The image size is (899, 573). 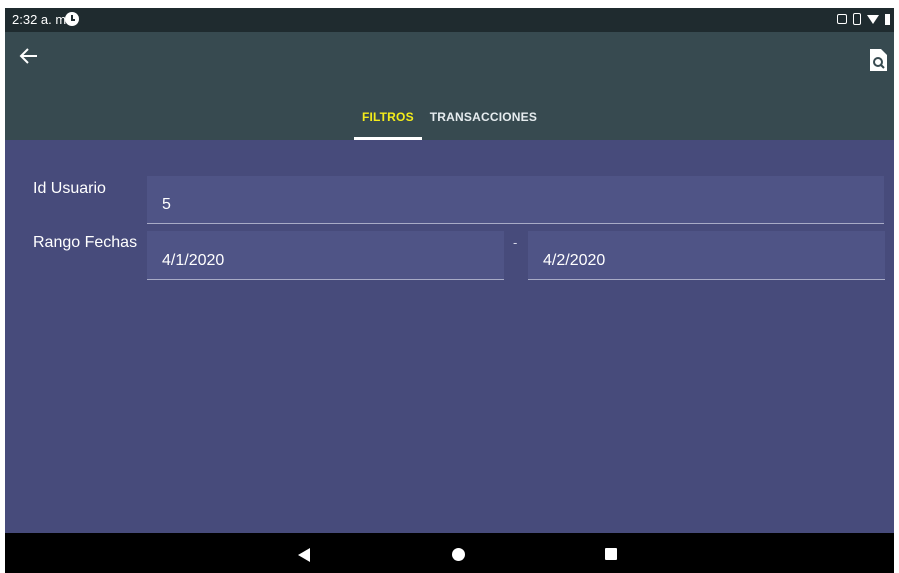 What do you see at coordinates (28, 56) in the screenshot?
I see `arrow-back-icon` at bounding box center [28, 56].